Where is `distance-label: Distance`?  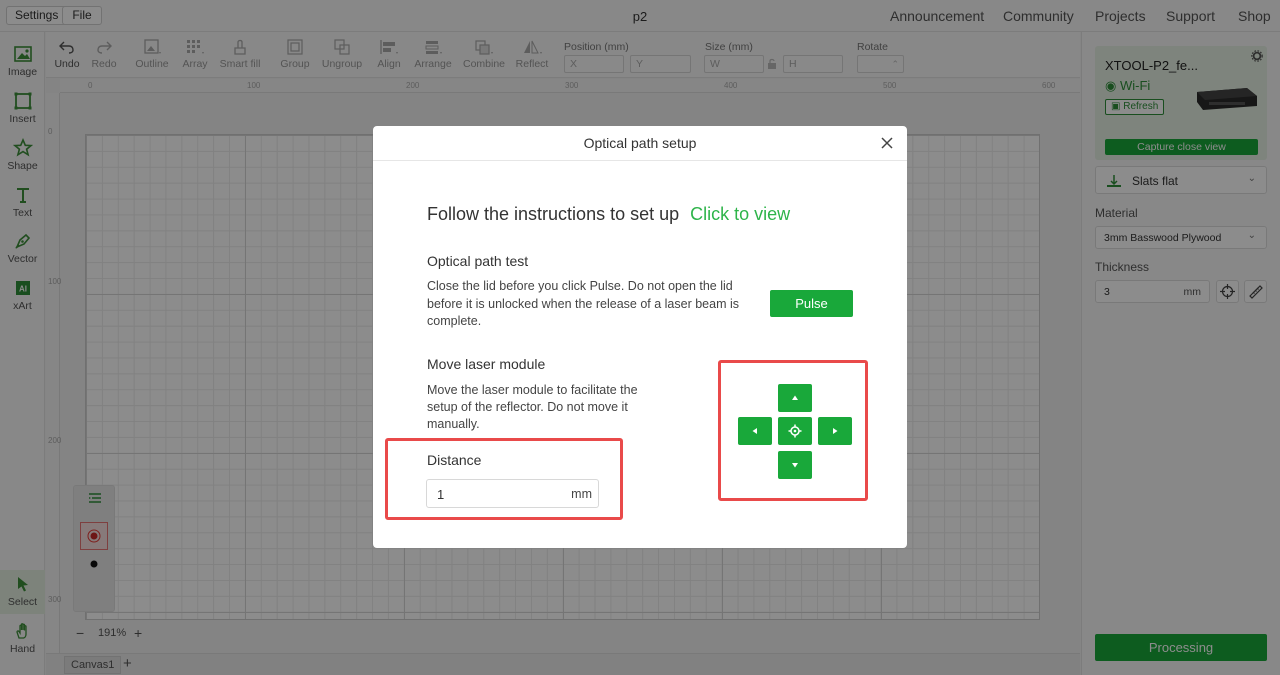
distance-label: Distance is located at coordinates (454, 460).